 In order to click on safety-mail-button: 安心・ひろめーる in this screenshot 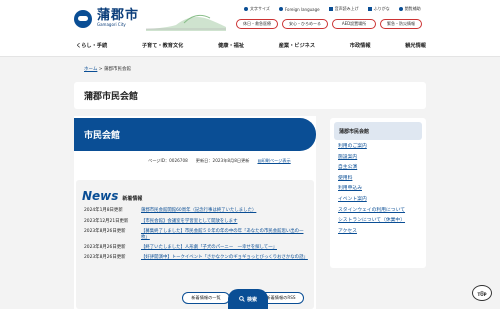, I will do `click(305, 24)`.